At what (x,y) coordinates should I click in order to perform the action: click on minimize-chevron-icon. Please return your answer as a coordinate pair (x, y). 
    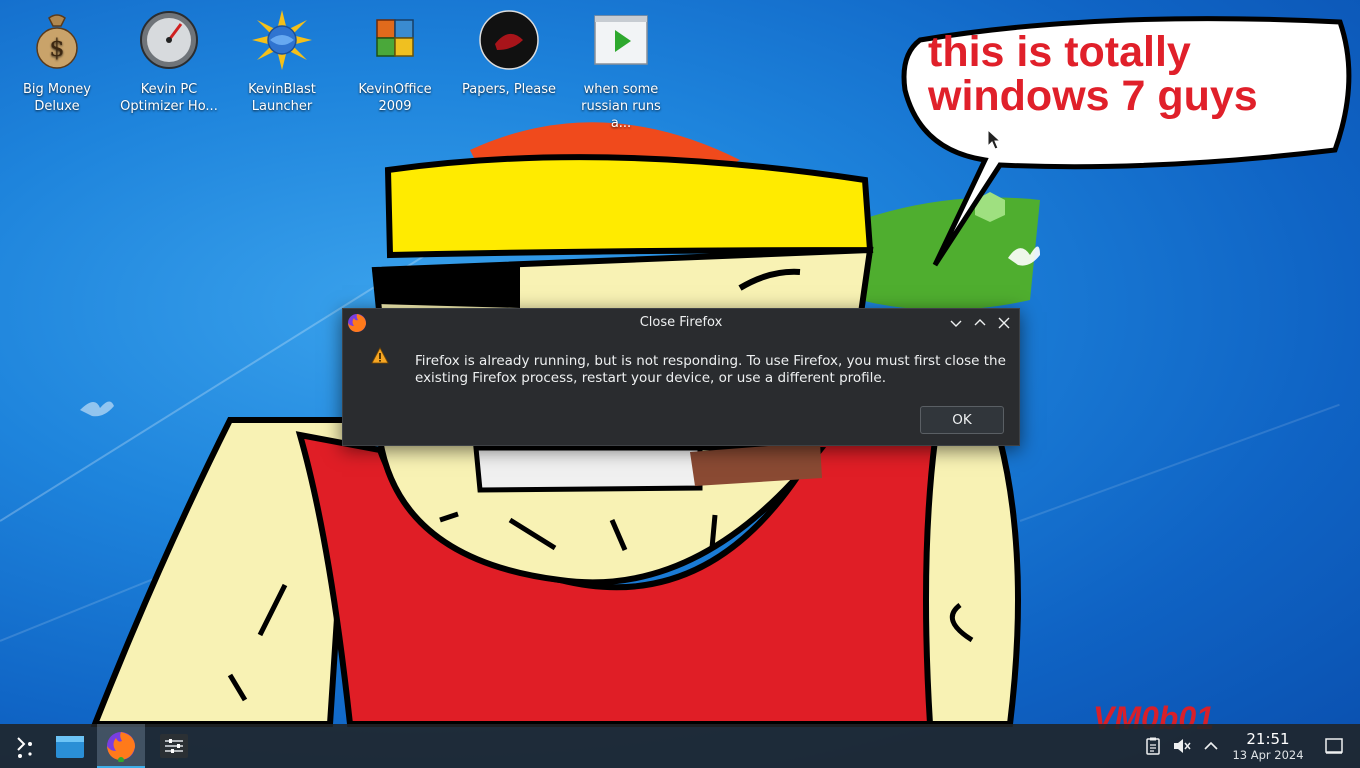
    Looking at the image, I should click on (956, 323).